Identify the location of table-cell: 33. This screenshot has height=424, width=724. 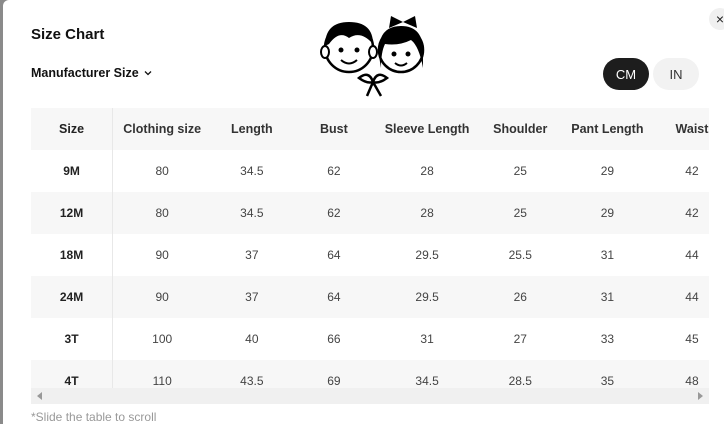
(607, 339).